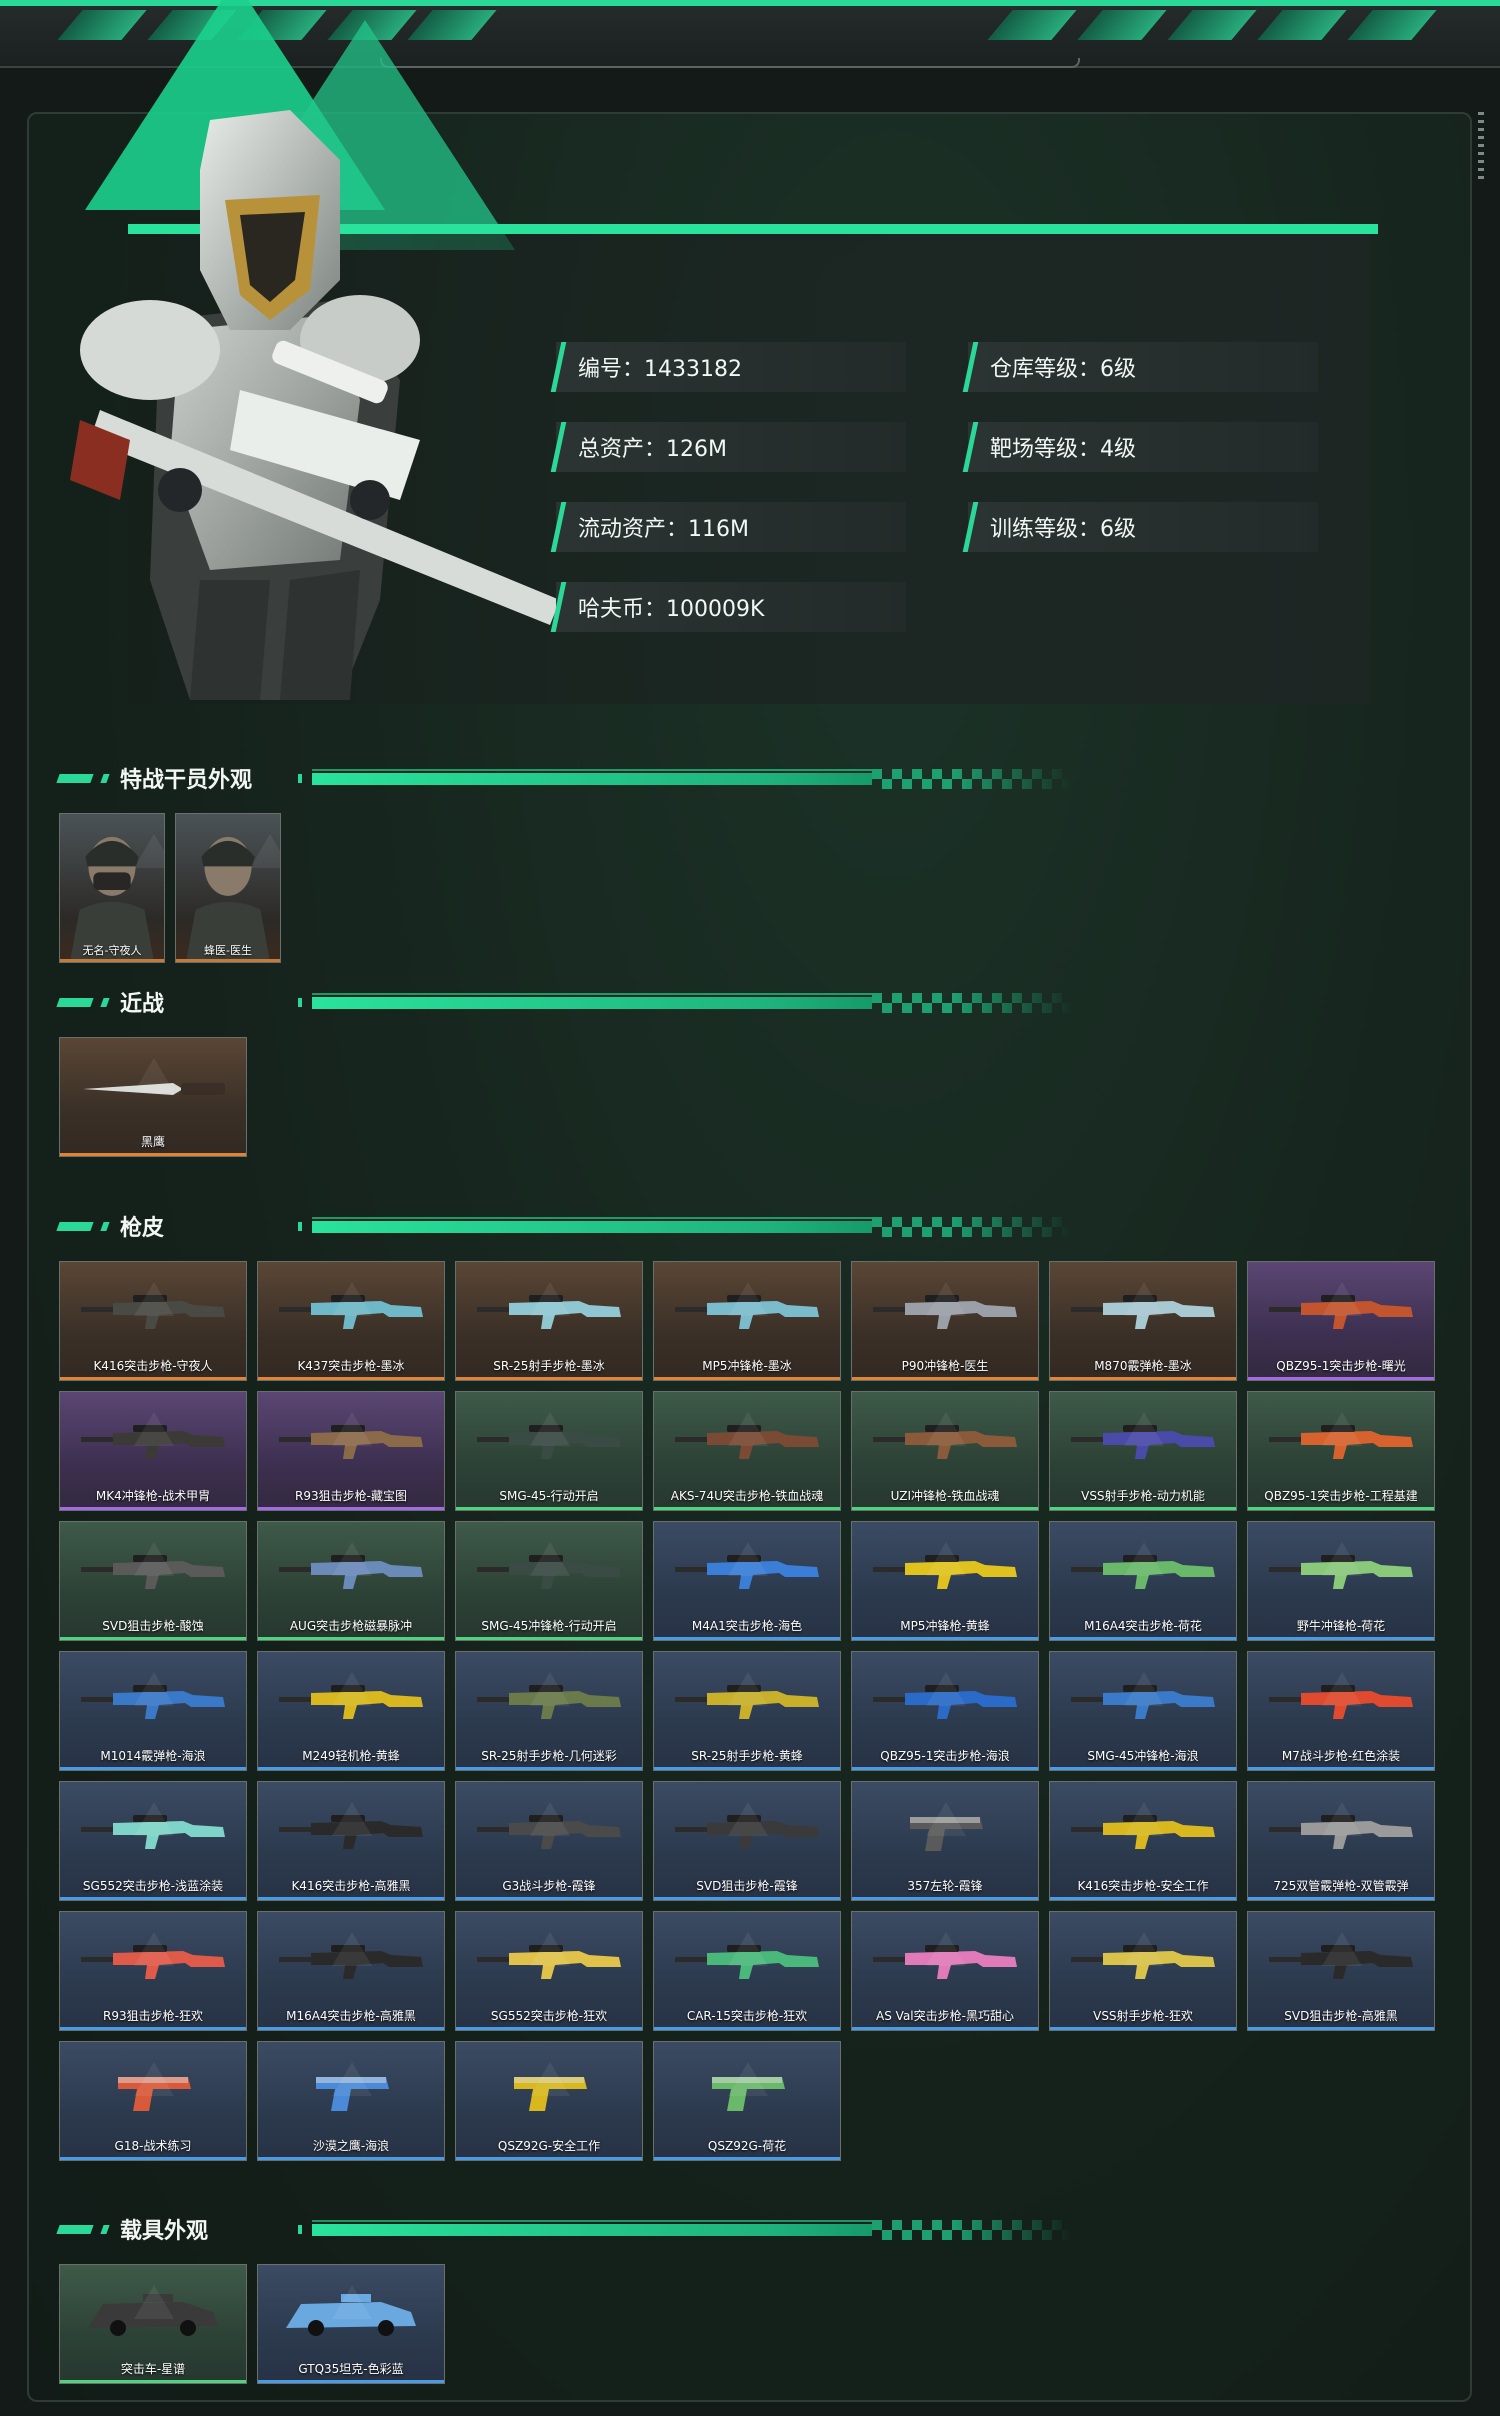 Image resolution: width=1500 pixels, height=2416 pixels. I want to click on weapon-skin-card: K437突击步枪-墨冰, so click(351, 1321).